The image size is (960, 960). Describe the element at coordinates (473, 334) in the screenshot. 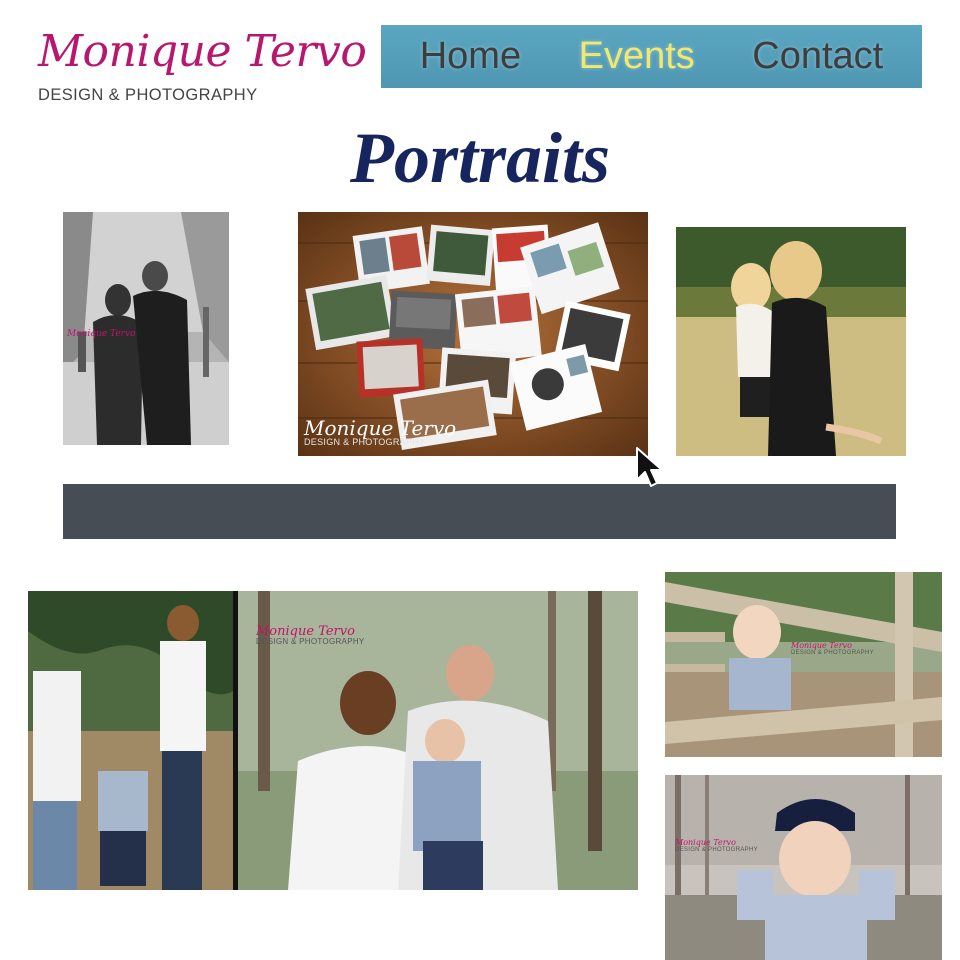

I see `holiday-cards-photo: Monique Tervo DESIGN & PHOTOGRAPHY` at that location.